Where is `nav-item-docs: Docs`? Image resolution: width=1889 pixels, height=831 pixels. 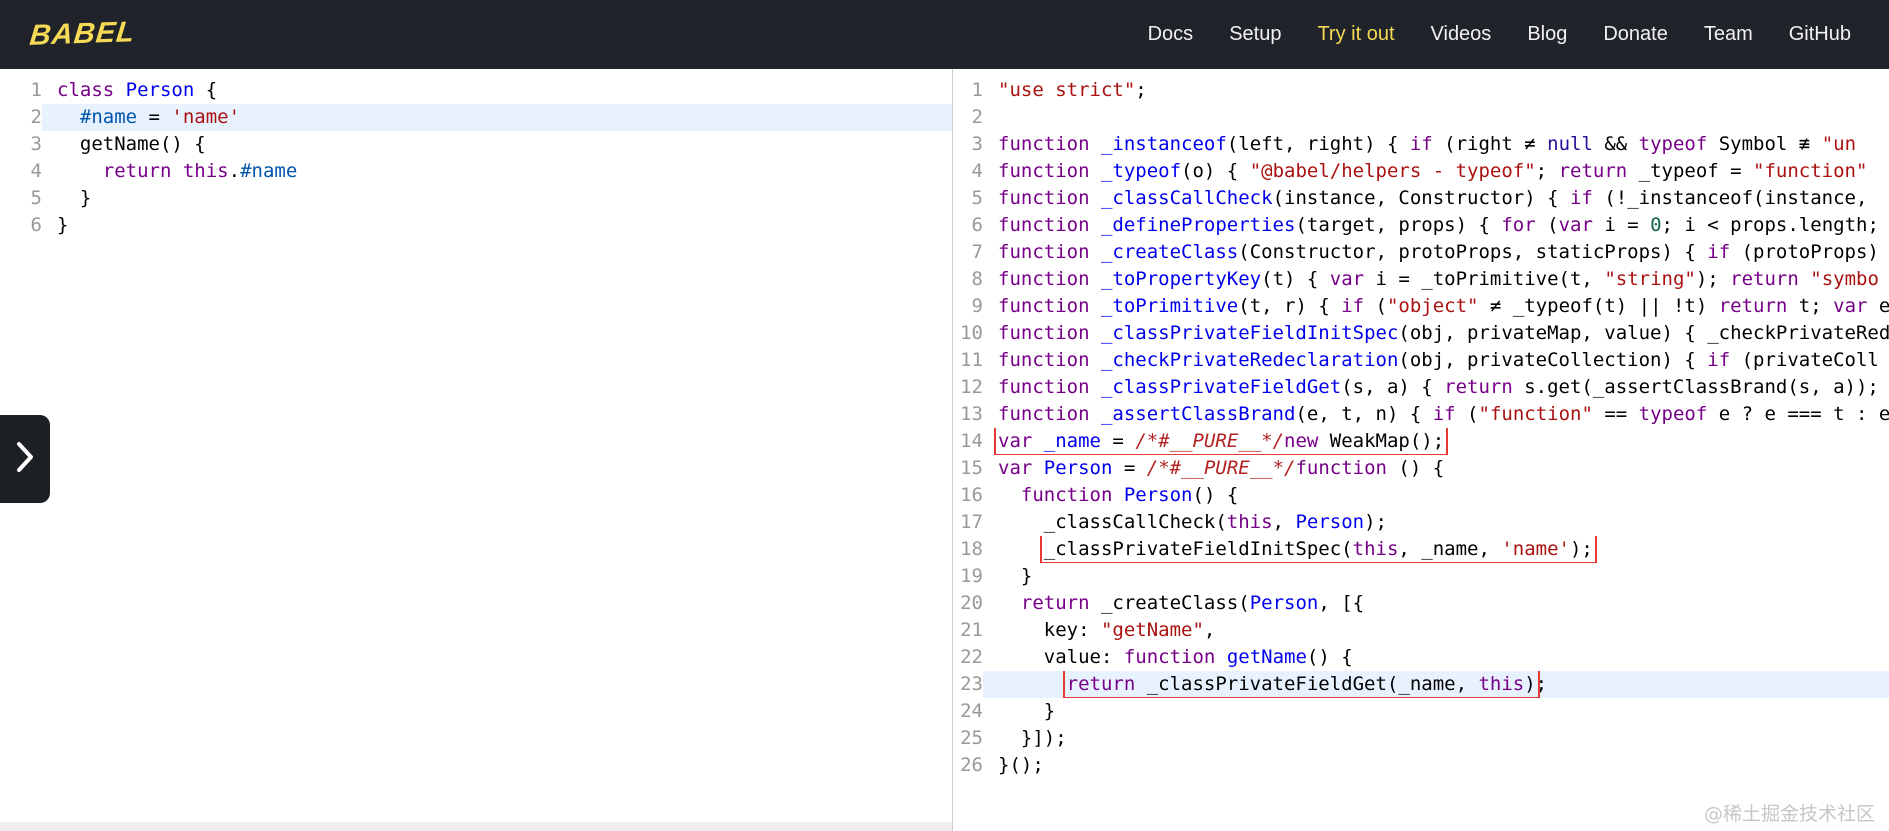
nav-item-docs: Docs is located at coordinates (1171, 34).